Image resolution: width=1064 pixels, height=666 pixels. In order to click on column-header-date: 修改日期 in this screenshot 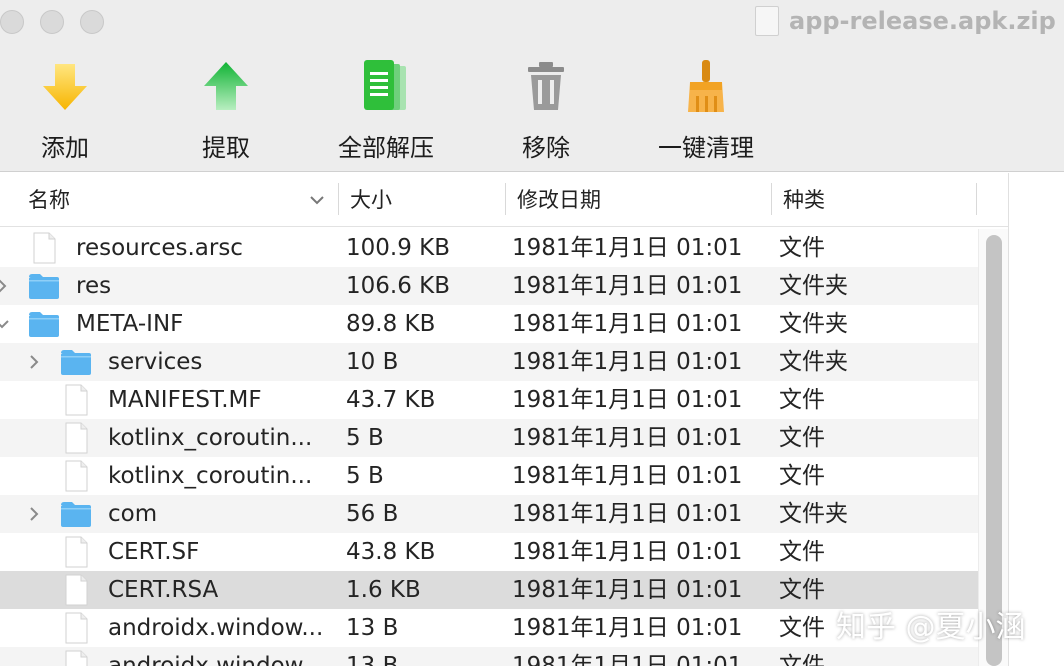, I will do `click(559, 200)`.